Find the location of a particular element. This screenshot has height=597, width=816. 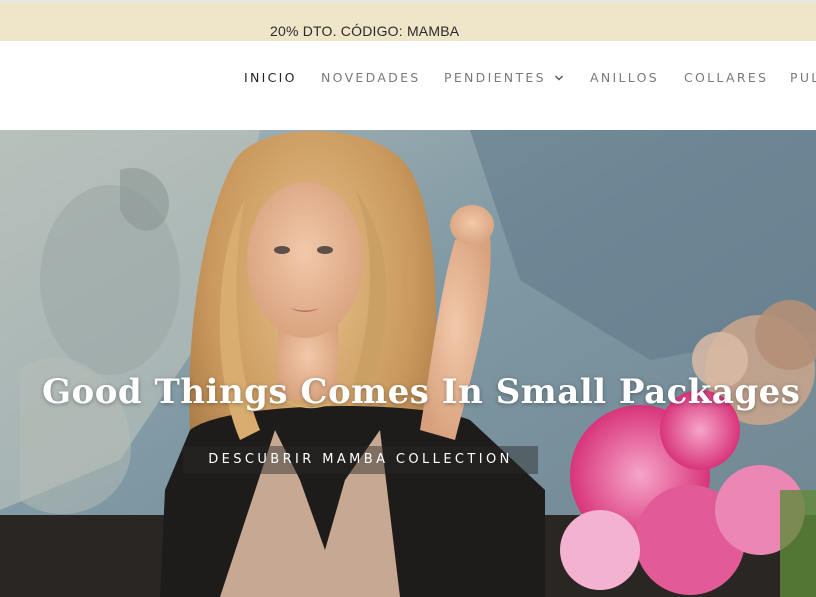

nav-item-pendientes: PENDIENTES is located at coordinates (504, 78).